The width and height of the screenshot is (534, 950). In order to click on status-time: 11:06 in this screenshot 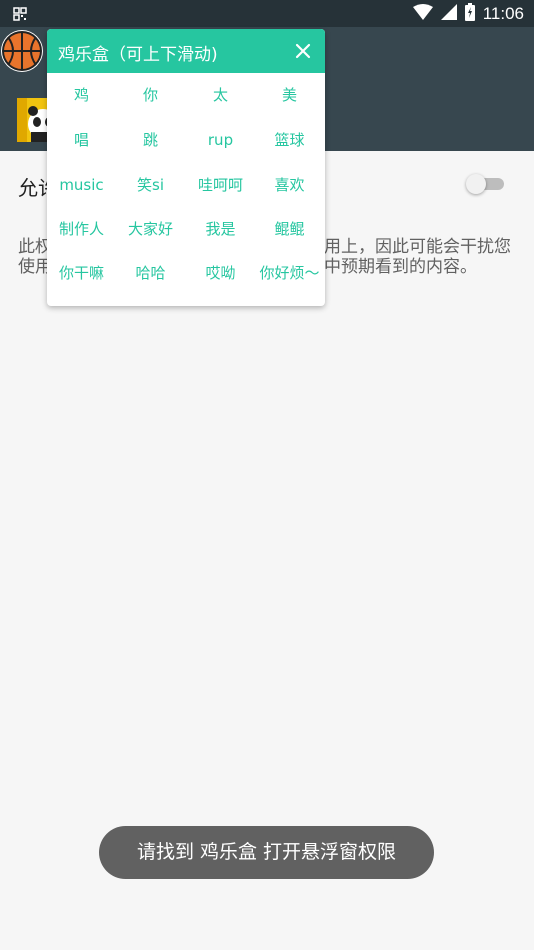, I will do `click(503, 13)`.